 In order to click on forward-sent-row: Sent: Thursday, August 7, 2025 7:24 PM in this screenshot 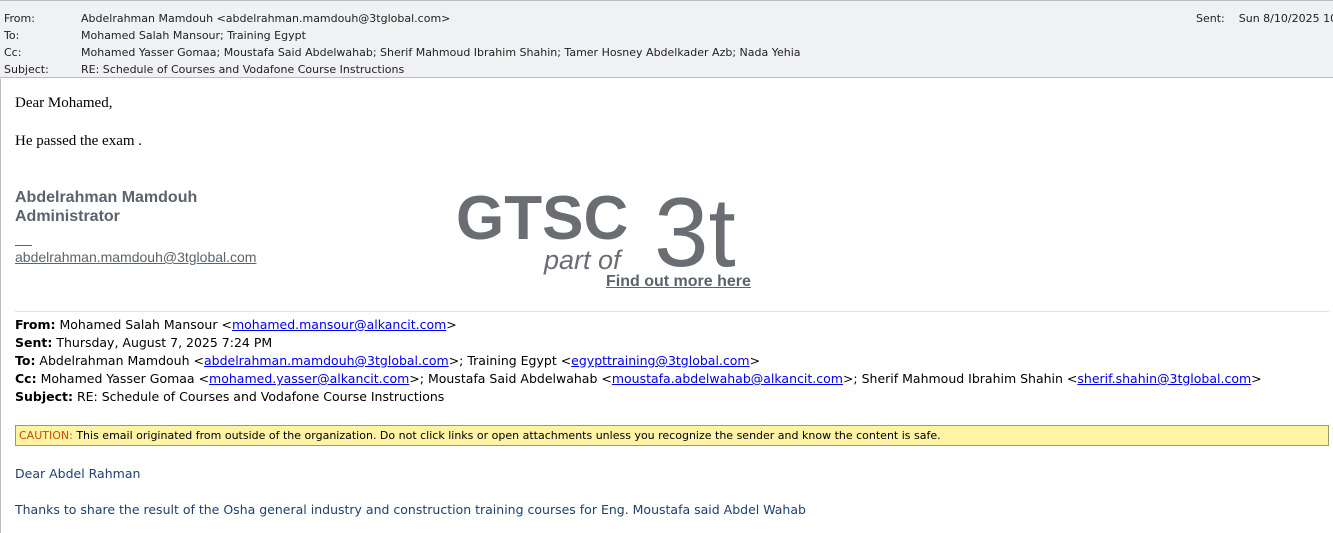, I will do `click(143, 343)`.